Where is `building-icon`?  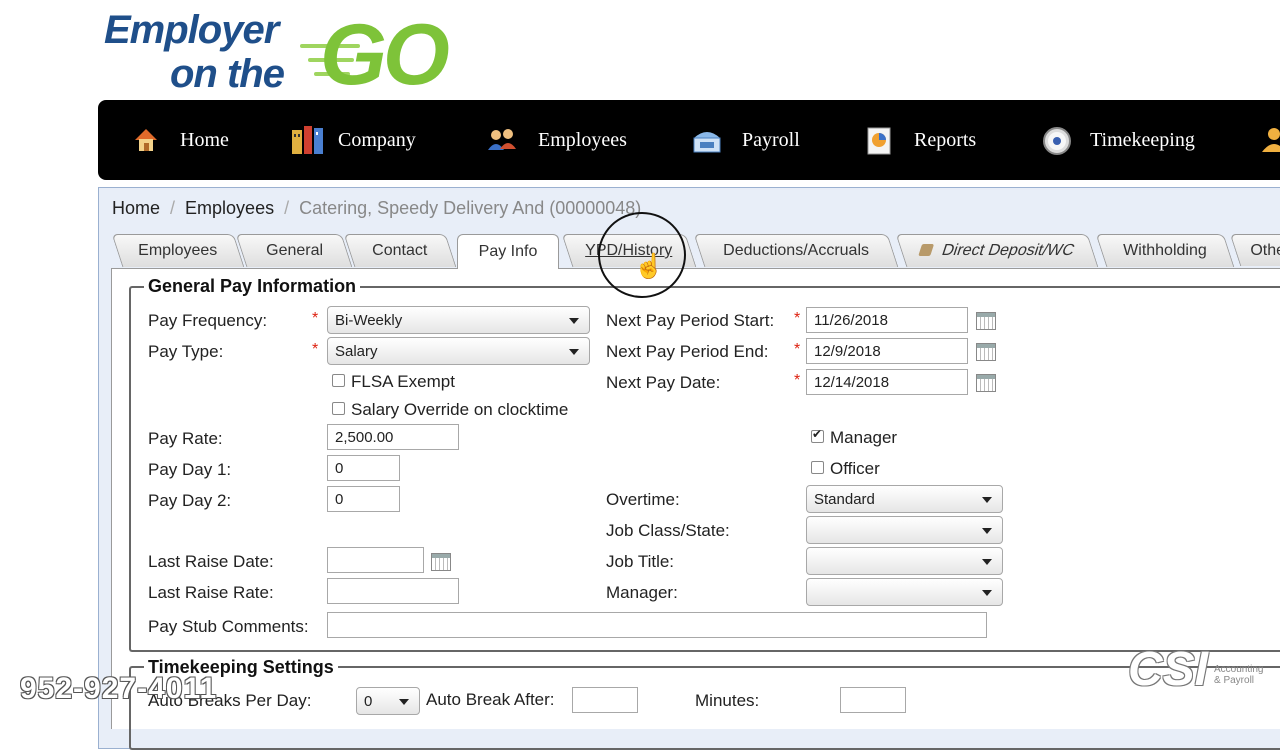 building-icon is located at coordinates (306, 140).